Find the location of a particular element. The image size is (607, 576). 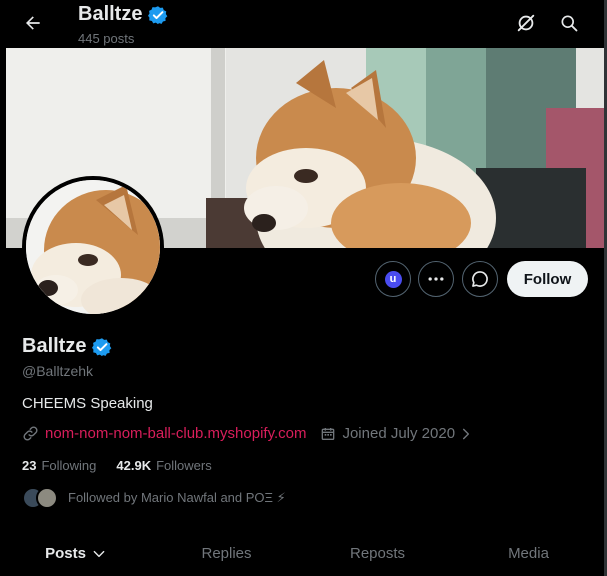

header-title: Balltze is located at coordinates (123, 14).